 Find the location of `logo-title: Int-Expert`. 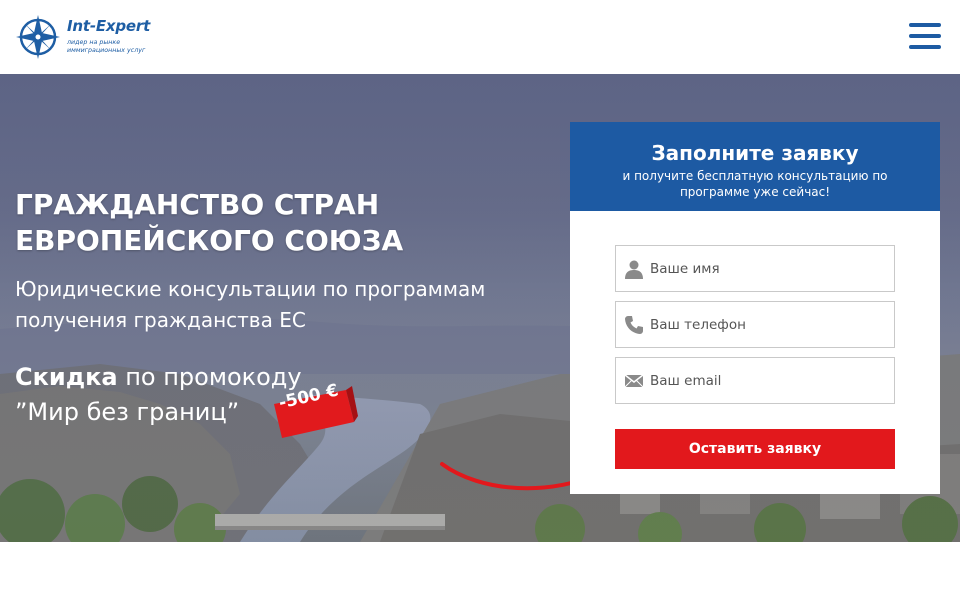

logo-title: Int-Expert is located at coordinates (109, 26).